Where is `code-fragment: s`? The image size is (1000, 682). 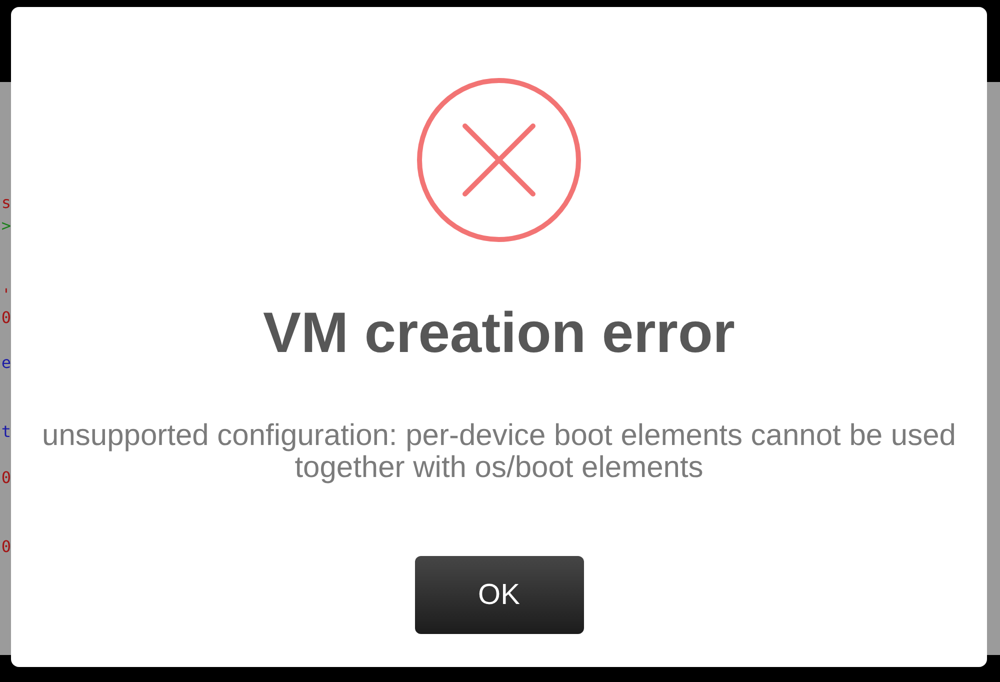
code-fragment: s is located at coordinates (6, 203).